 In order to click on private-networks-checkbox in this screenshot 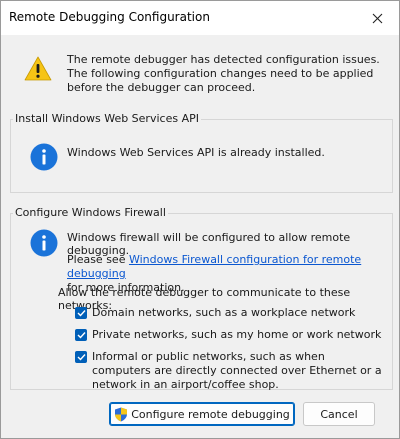, I will do `click(81, 335)`.